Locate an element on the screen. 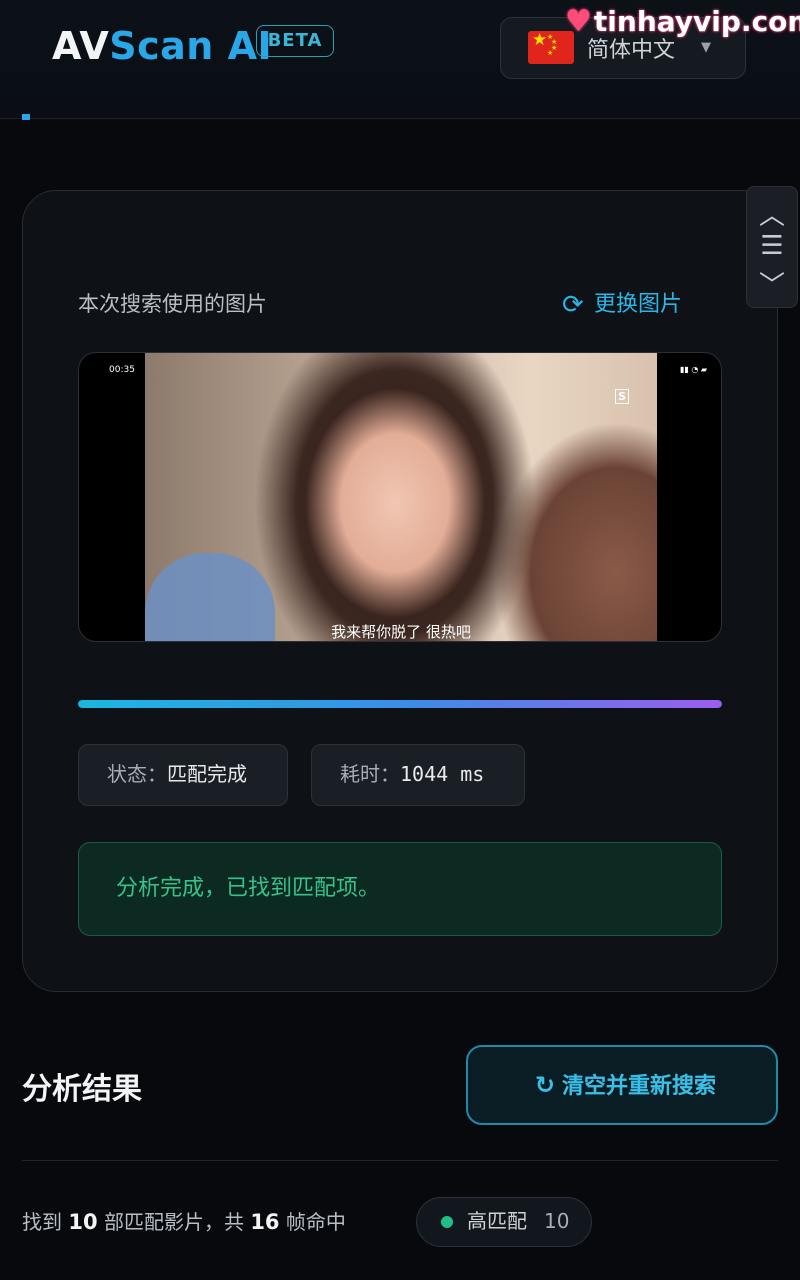  status-pill: 状态：匹配完成 is located at coordinates (183, 775).